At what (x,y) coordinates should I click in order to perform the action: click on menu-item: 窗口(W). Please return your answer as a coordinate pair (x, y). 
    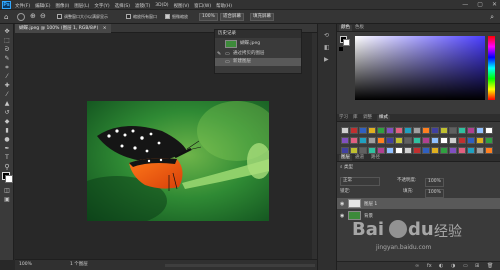
    Looking at the image, I should click on (202, 6).